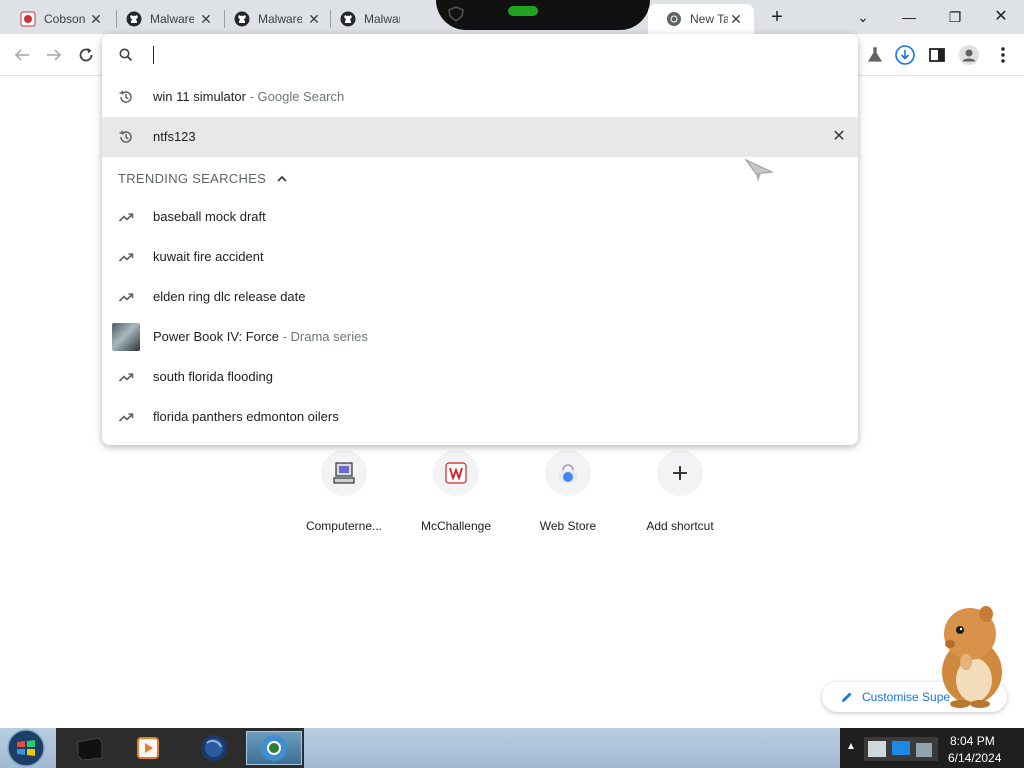 This screenshot has width=1024, height=768. What do you see at coordinates (863, 17) in the screenshot?
I see `tab-search-dropdown-icon: ⌄` at bounding box center [863, 17].